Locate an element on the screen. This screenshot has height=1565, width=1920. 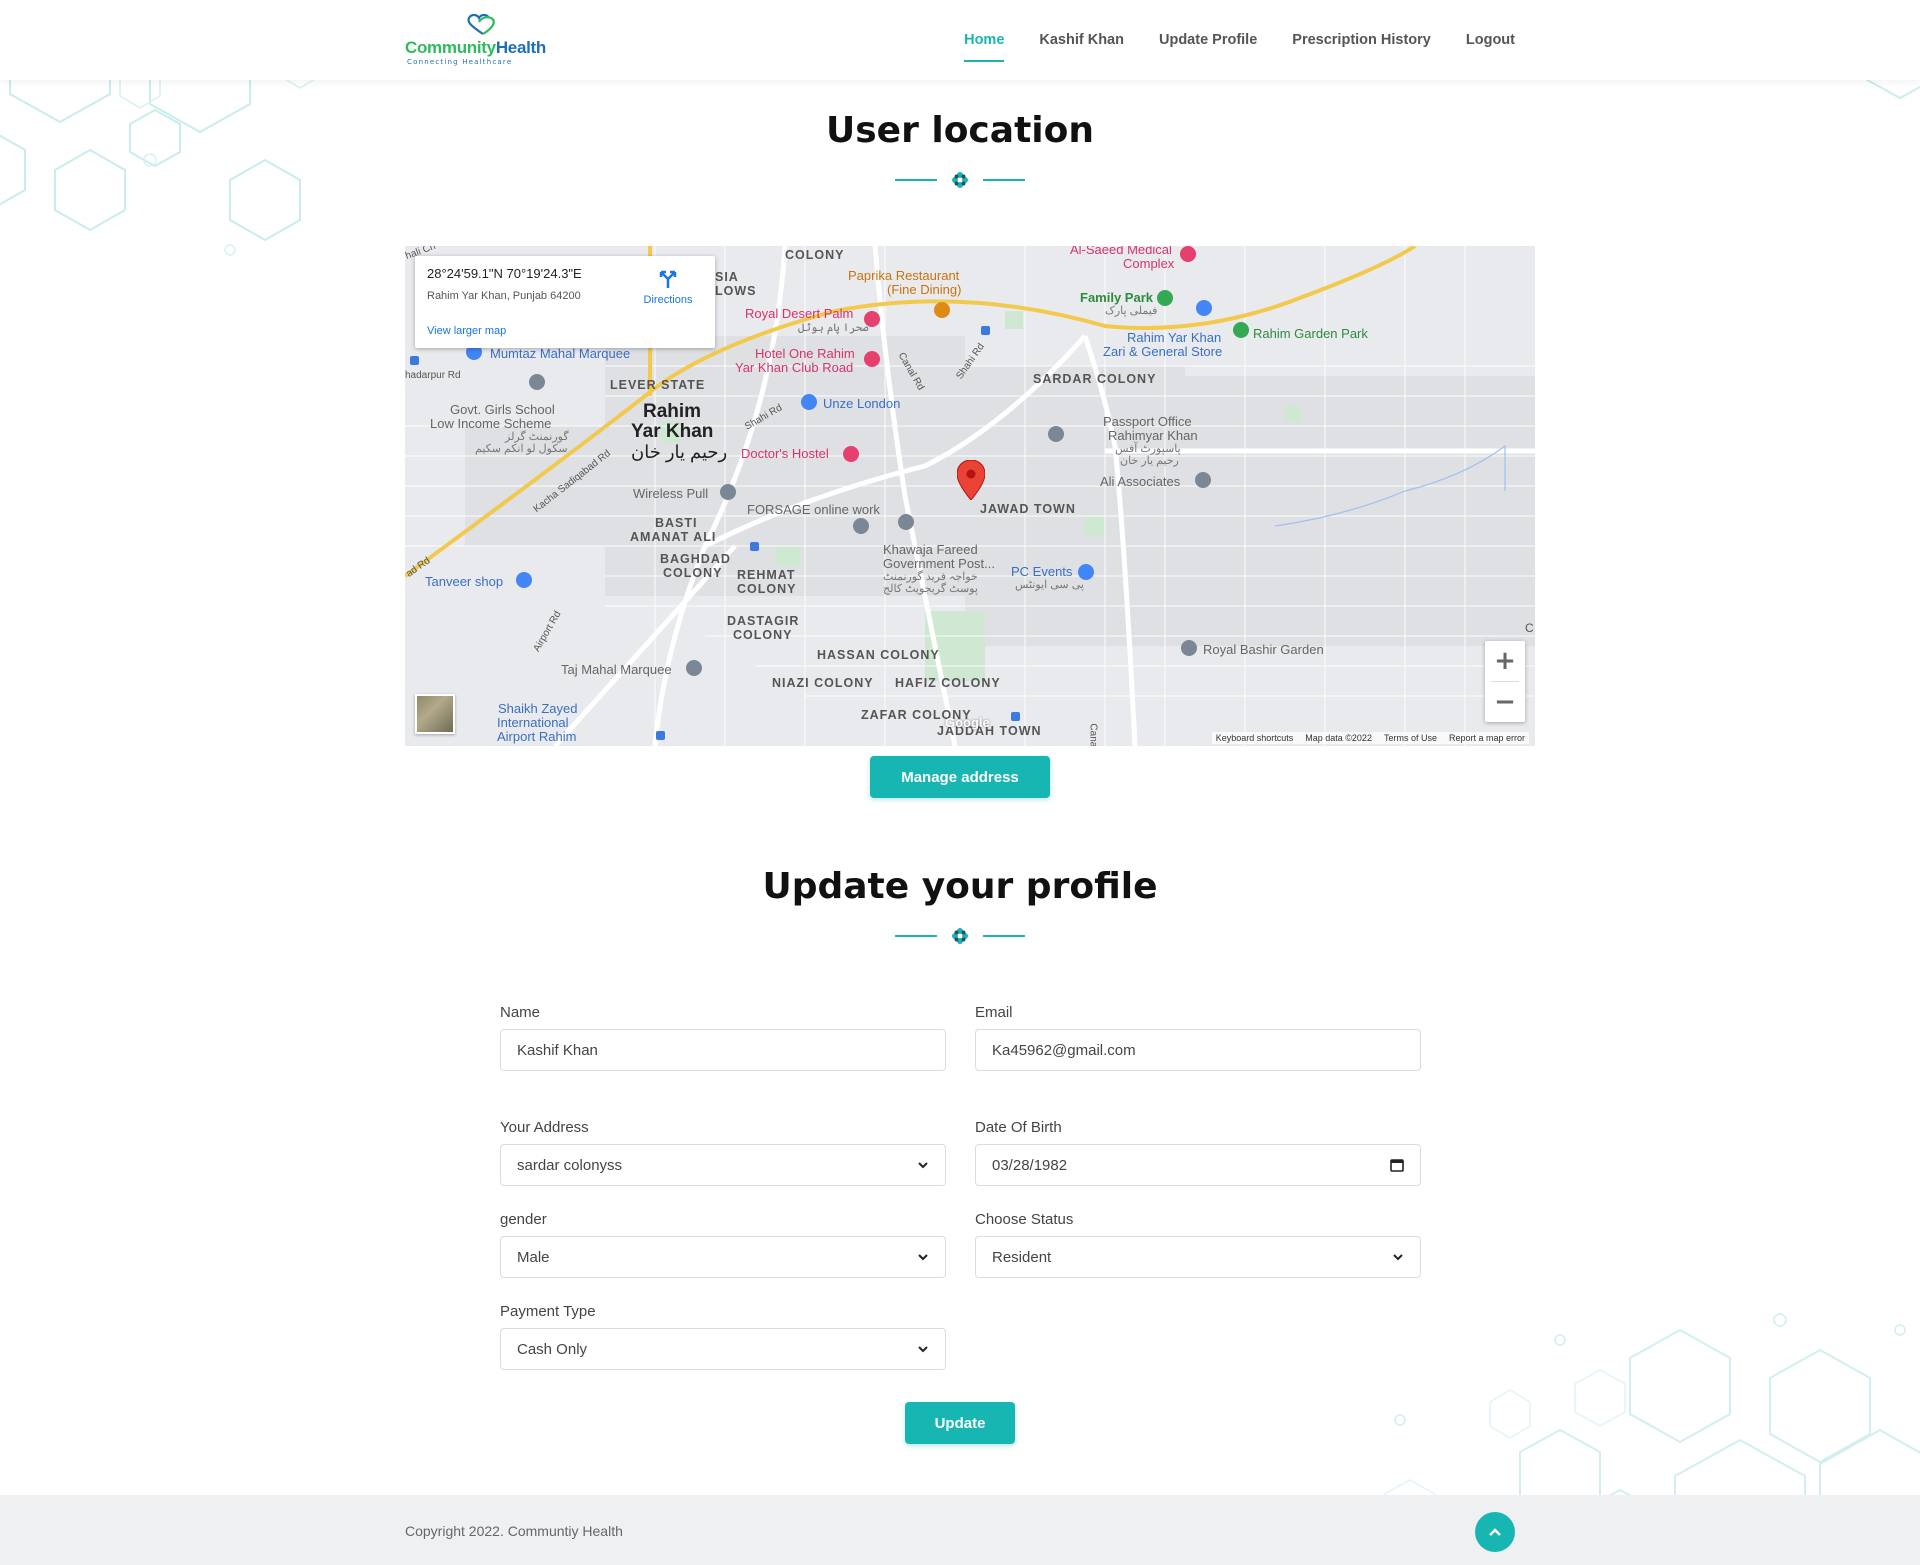
brand-logo: CommunityHealth Connecting Healthcare is located at coordinates (490, 40).